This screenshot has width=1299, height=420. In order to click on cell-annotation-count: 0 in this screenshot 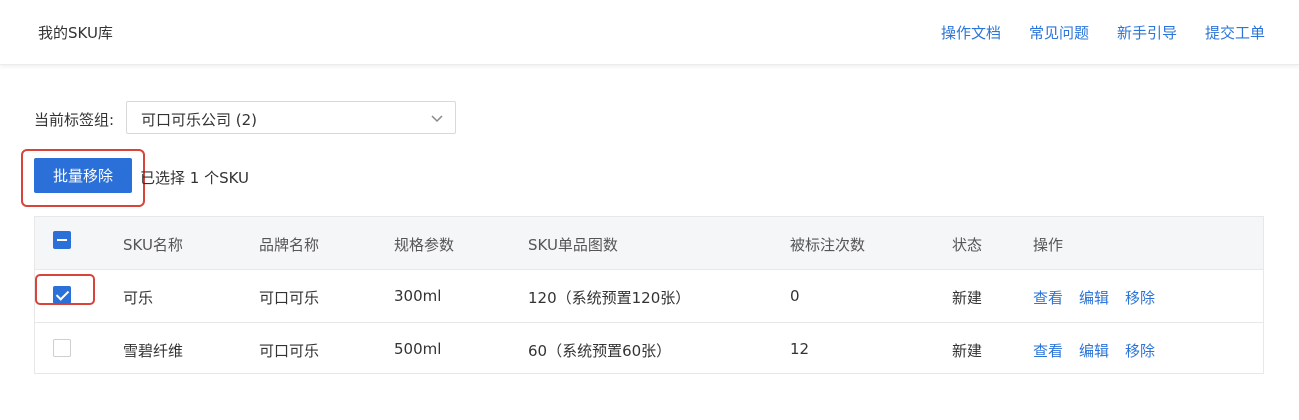, I will do `click(795, 296)`.